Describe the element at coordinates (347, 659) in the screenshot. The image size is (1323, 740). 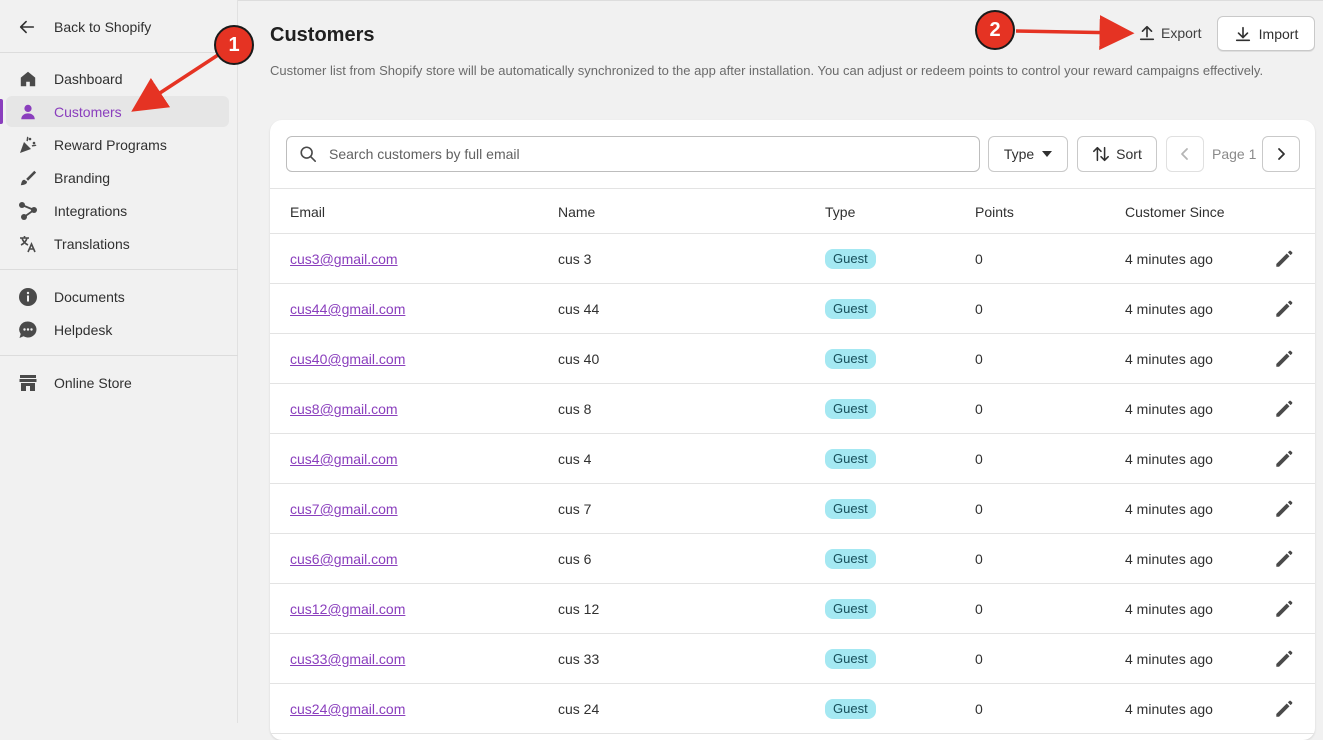
I see `customer-email-link: cus33@gmail.com` at that location.